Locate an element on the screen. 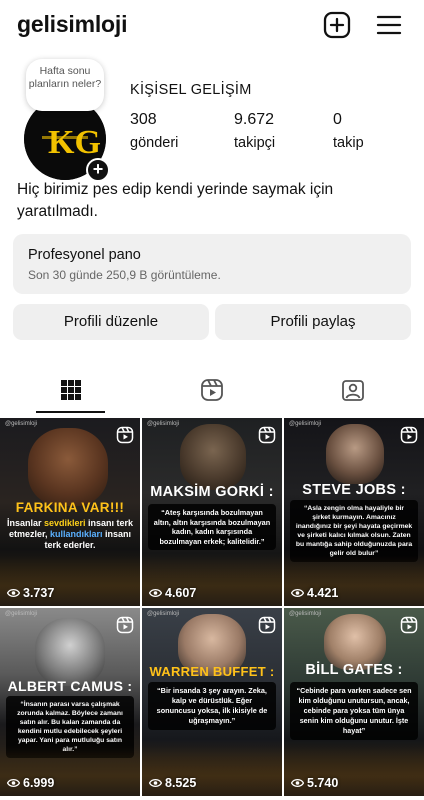  edit-profile-button: Profili düzenle is located at coordinates (111, 322).